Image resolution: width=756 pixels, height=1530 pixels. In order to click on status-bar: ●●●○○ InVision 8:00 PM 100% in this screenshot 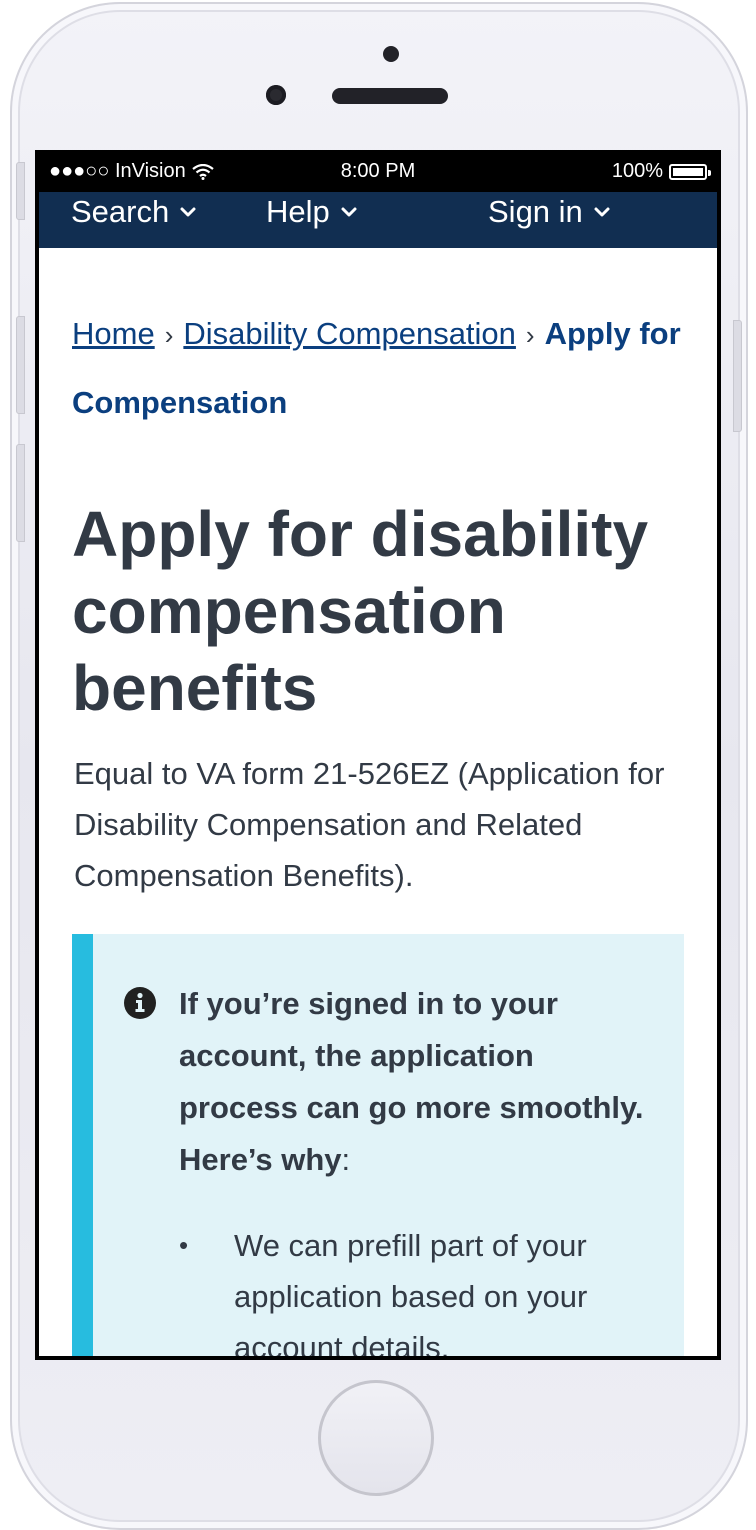, I will do `click(378, 171)`.